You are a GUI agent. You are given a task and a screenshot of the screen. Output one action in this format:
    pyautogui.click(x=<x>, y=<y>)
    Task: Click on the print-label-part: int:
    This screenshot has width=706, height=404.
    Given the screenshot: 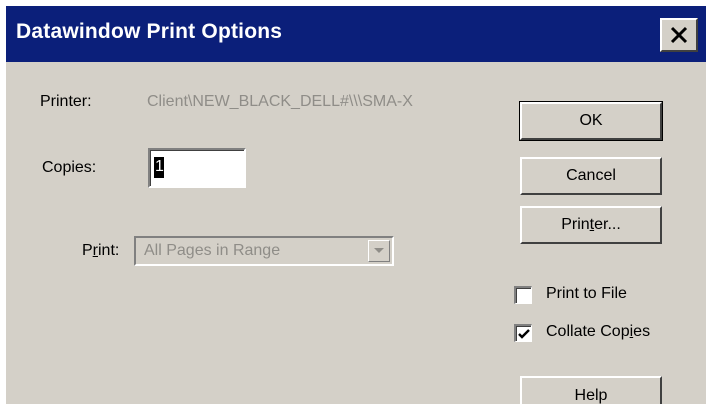 What is the action you would take?
    pyautogui.click(x=109, y=250)
    